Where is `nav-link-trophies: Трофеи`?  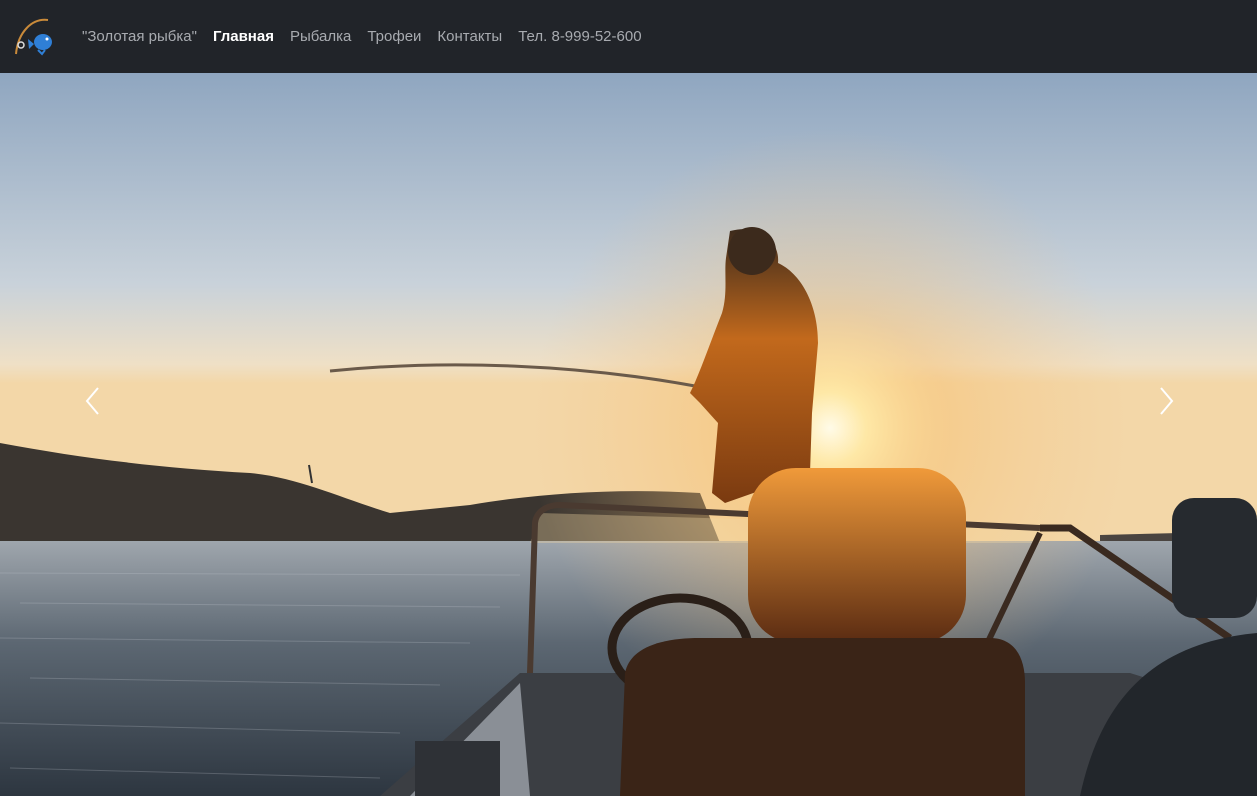 nav-link-trophies: Трофеи is located at coordinates (394, 36).